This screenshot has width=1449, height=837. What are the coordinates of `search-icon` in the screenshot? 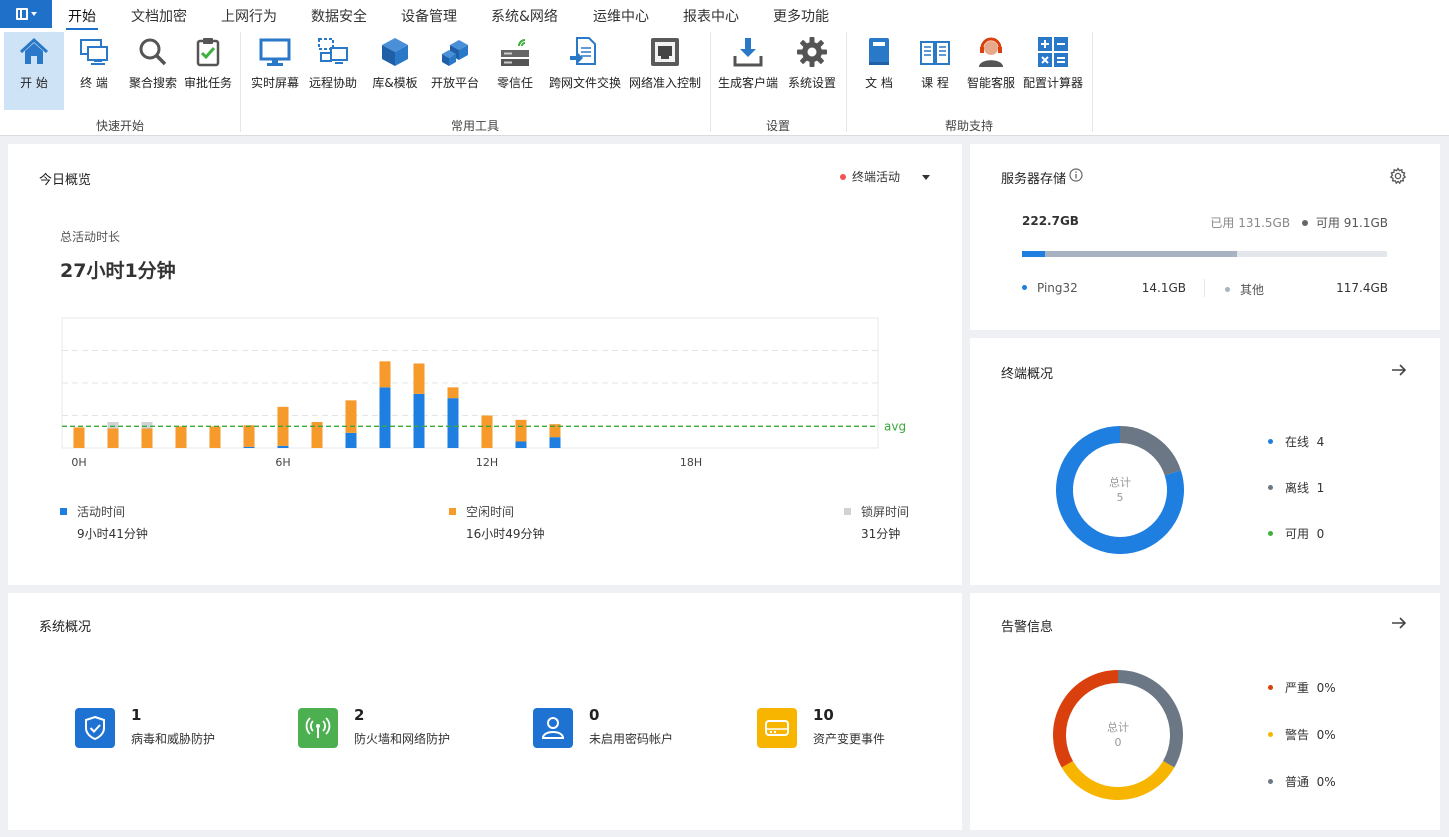 It's located at (153, 52).